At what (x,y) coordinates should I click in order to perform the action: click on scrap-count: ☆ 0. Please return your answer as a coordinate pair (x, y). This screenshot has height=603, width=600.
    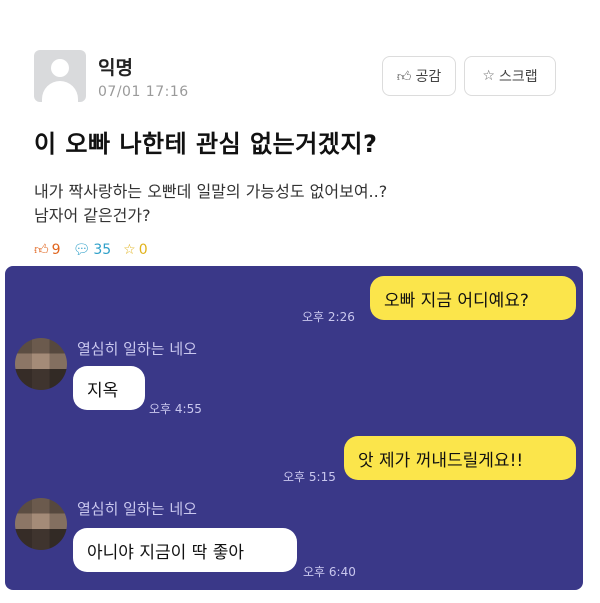
    Looking at the image, I should click on (135, 250).